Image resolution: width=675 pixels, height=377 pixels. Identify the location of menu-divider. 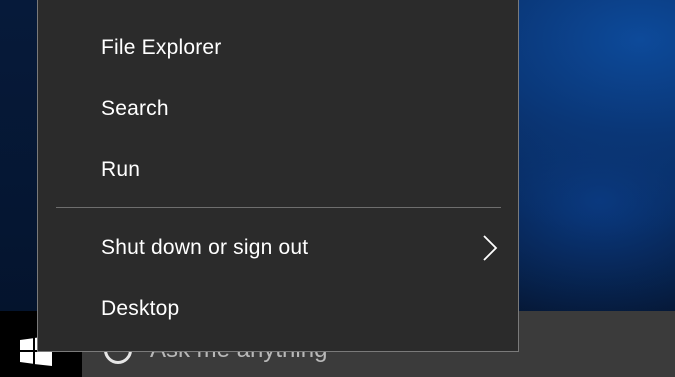
(278, 207).